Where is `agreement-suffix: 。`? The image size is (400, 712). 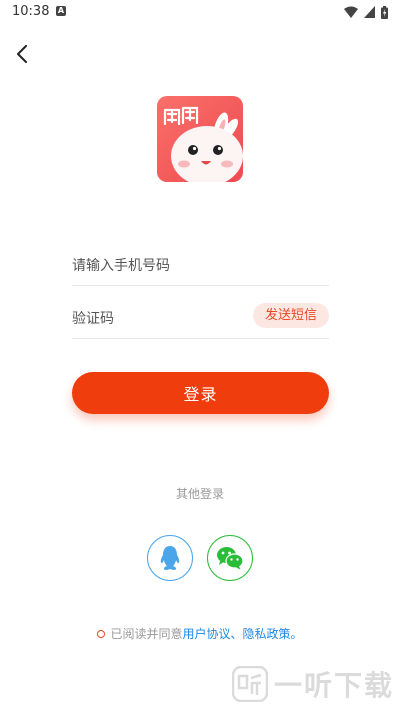 agreement-suffix: 。 is located at coordinates (296, 634).